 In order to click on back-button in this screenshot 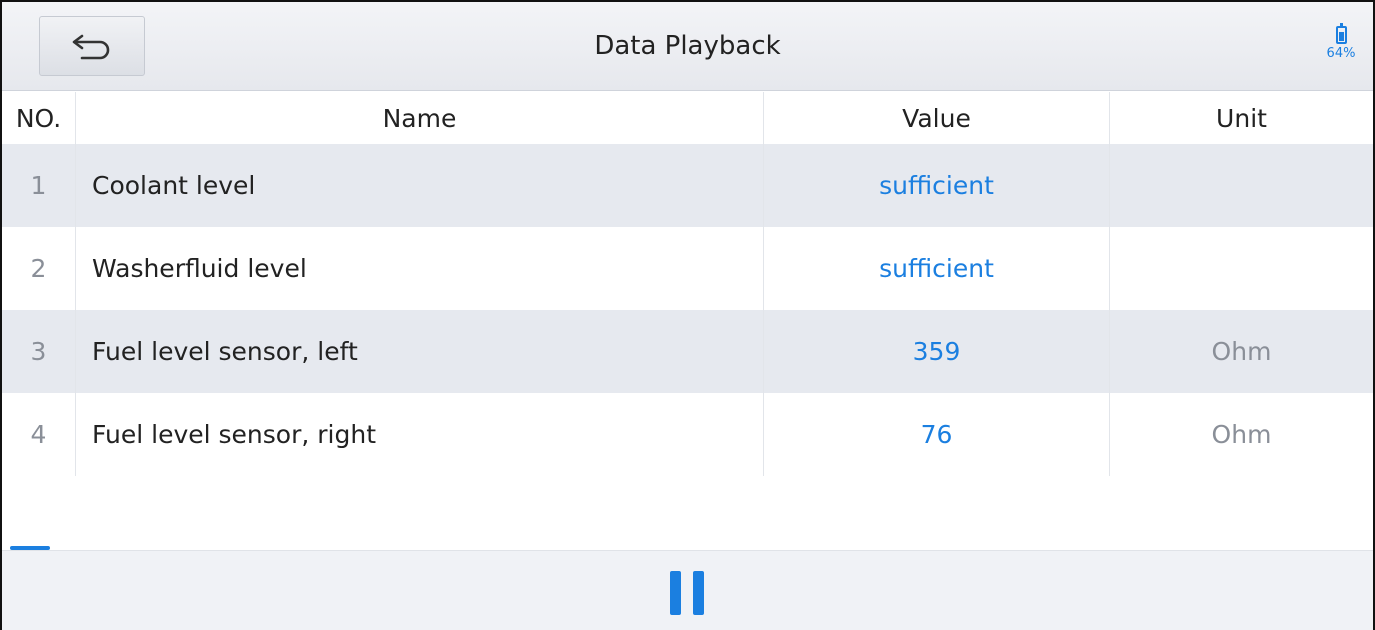, I will do `click(92, 46)`.